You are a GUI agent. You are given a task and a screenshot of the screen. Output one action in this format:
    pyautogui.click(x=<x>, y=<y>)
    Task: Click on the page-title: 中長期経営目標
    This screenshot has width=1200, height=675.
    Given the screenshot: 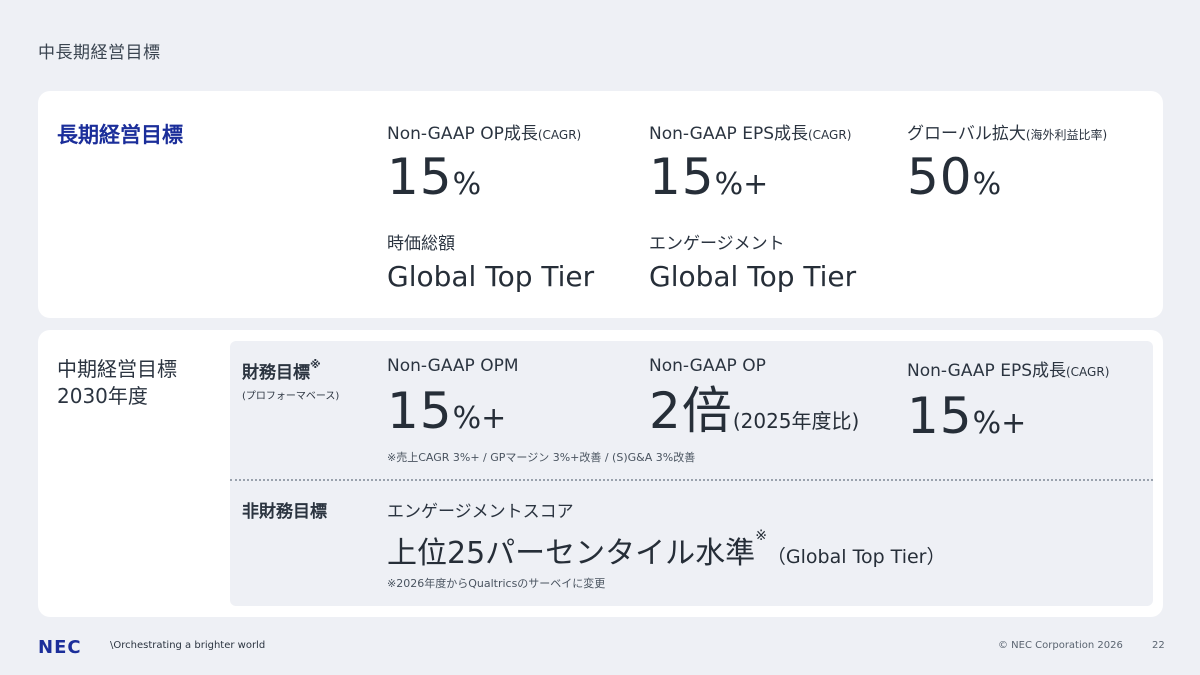 What is the action you would take?
    pyautogui.click(x=99, y=53)
    